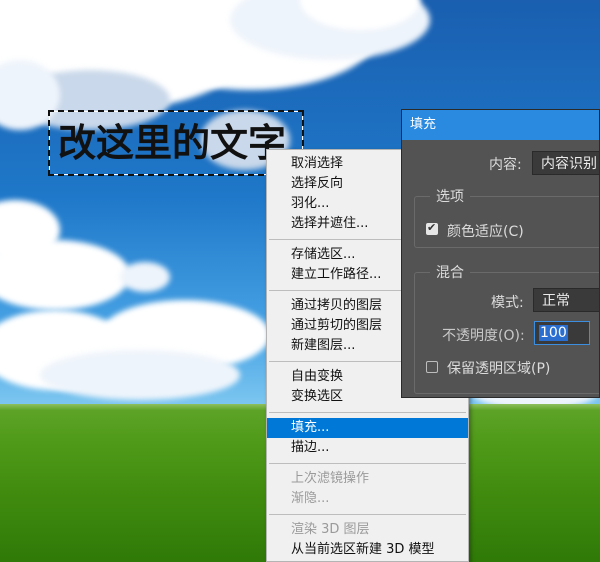  Describe the element at coordinates (505, 165) in the screenshot. I see `contents-label: 内容:` at that location.